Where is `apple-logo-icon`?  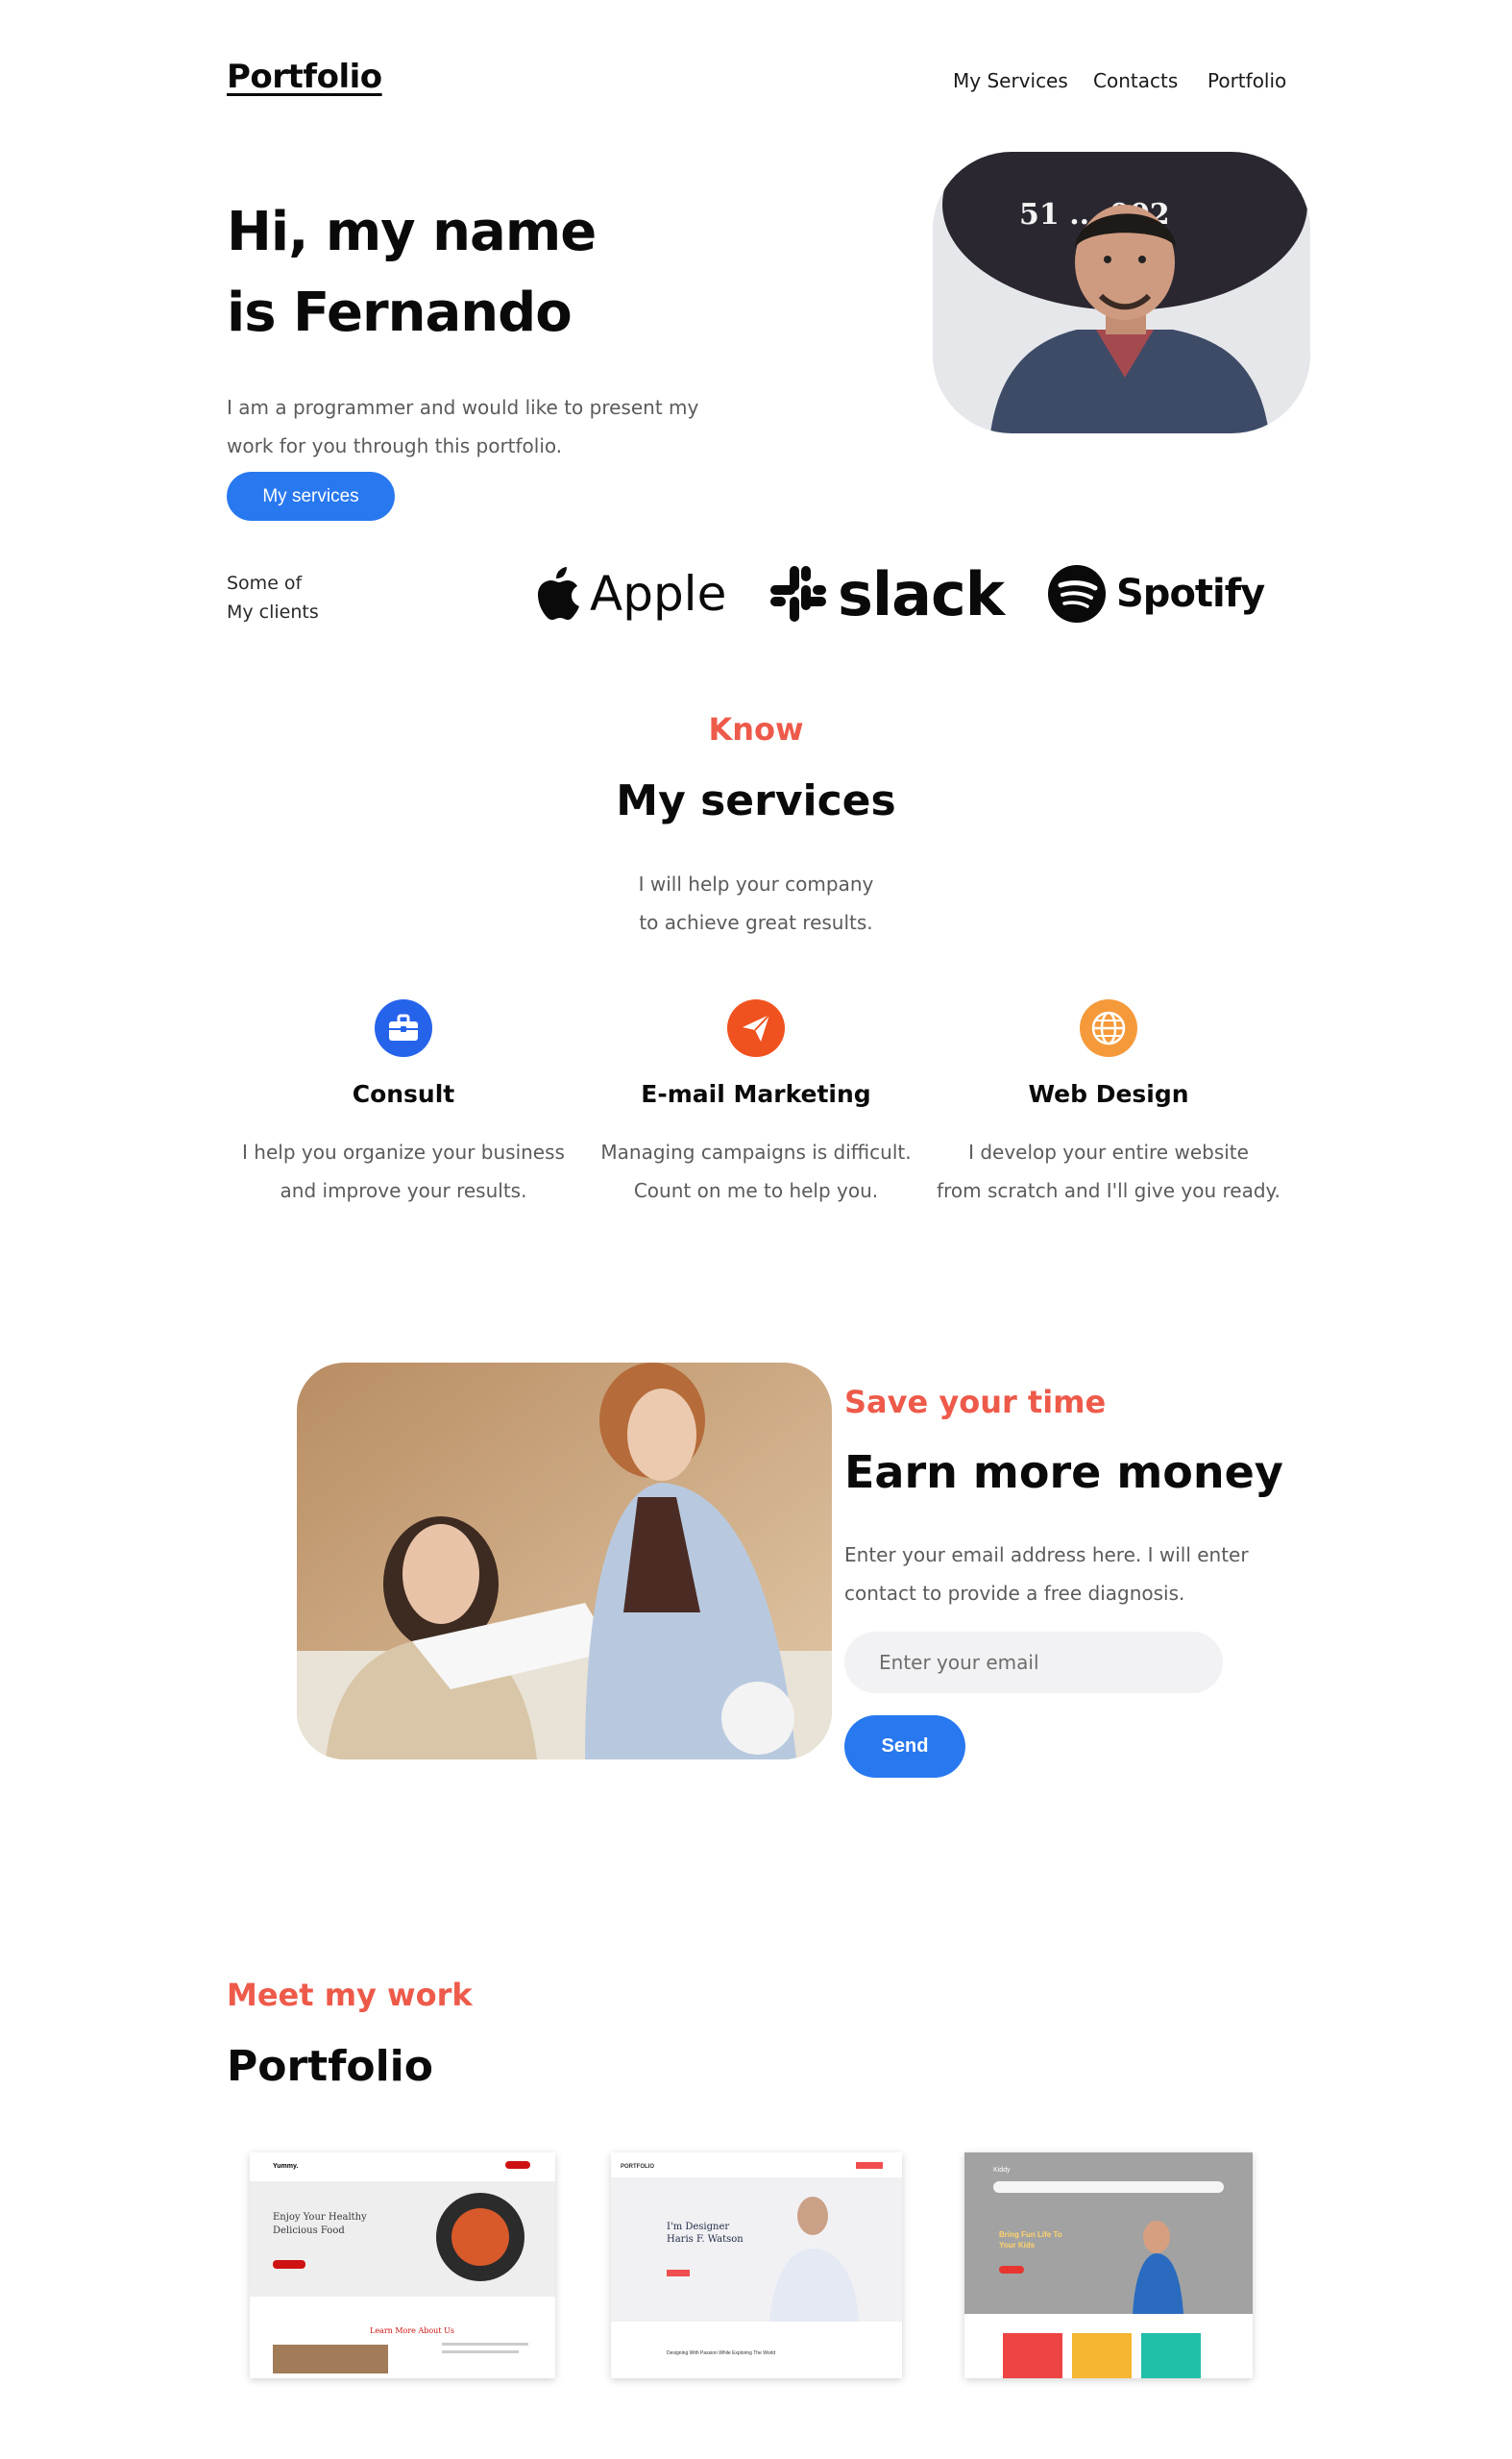
apple-logo-icon is located at coordinates (558, 593).